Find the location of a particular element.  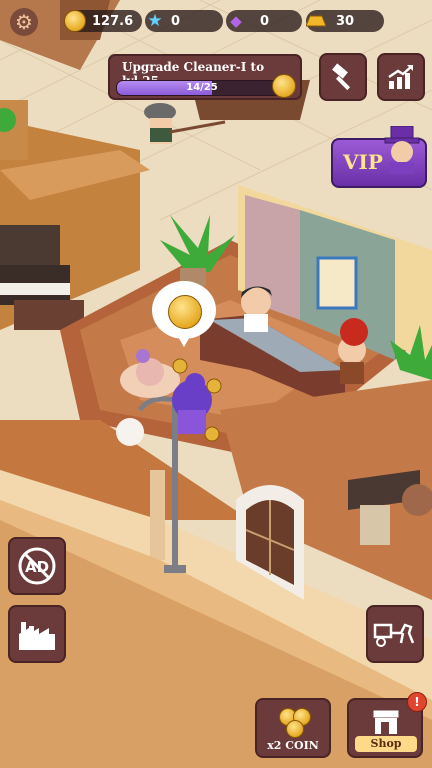

gem-count: 0 is located at coordinates (265, 21).